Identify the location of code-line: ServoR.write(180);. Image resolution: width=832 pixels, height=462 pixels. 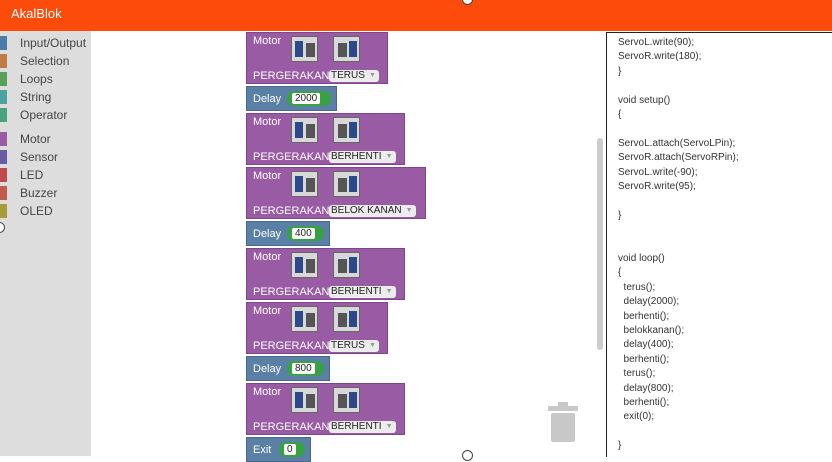
(660, 57).